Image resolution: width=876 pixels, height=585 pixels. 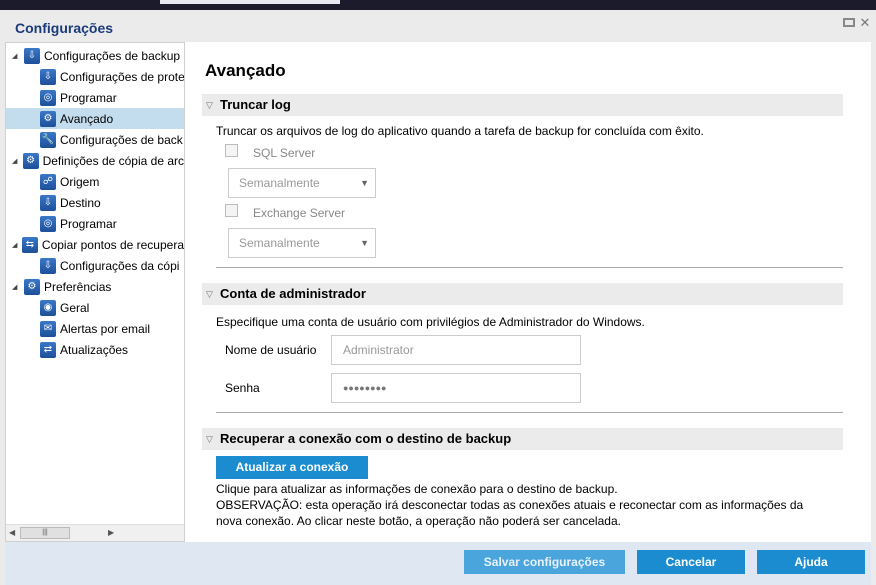 I want to click on tree-item: ◉ Geral, so click(x=95, y=307).